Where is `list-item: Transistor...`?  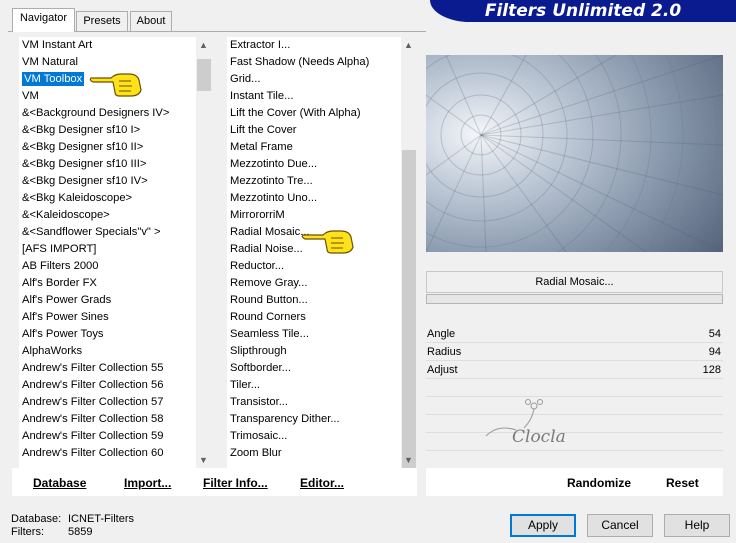
list-item: Transistor... is located at coordinates (314, 402).